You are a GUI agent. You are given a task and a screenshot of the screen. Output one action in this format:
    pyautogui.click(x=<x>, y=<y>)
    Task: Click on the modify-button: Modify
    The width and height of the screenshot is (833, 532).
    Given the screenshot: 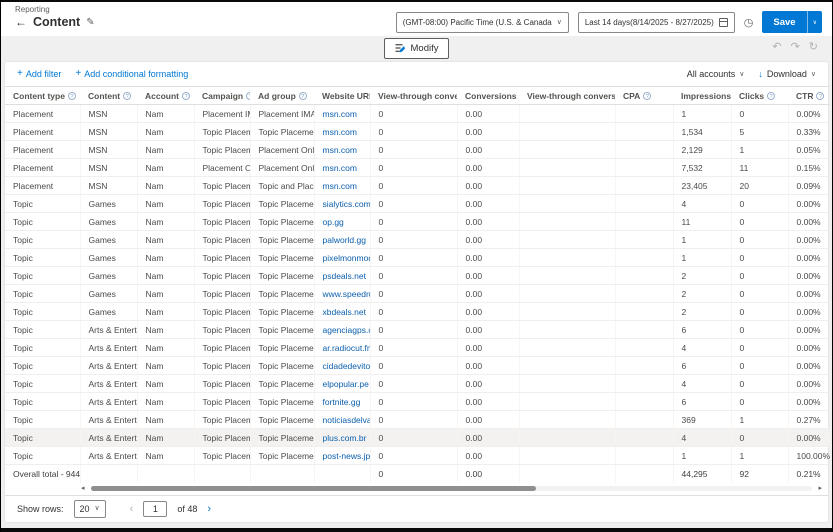 What is the action you would take?
    pyautogui.click(x=416, y=48)
    